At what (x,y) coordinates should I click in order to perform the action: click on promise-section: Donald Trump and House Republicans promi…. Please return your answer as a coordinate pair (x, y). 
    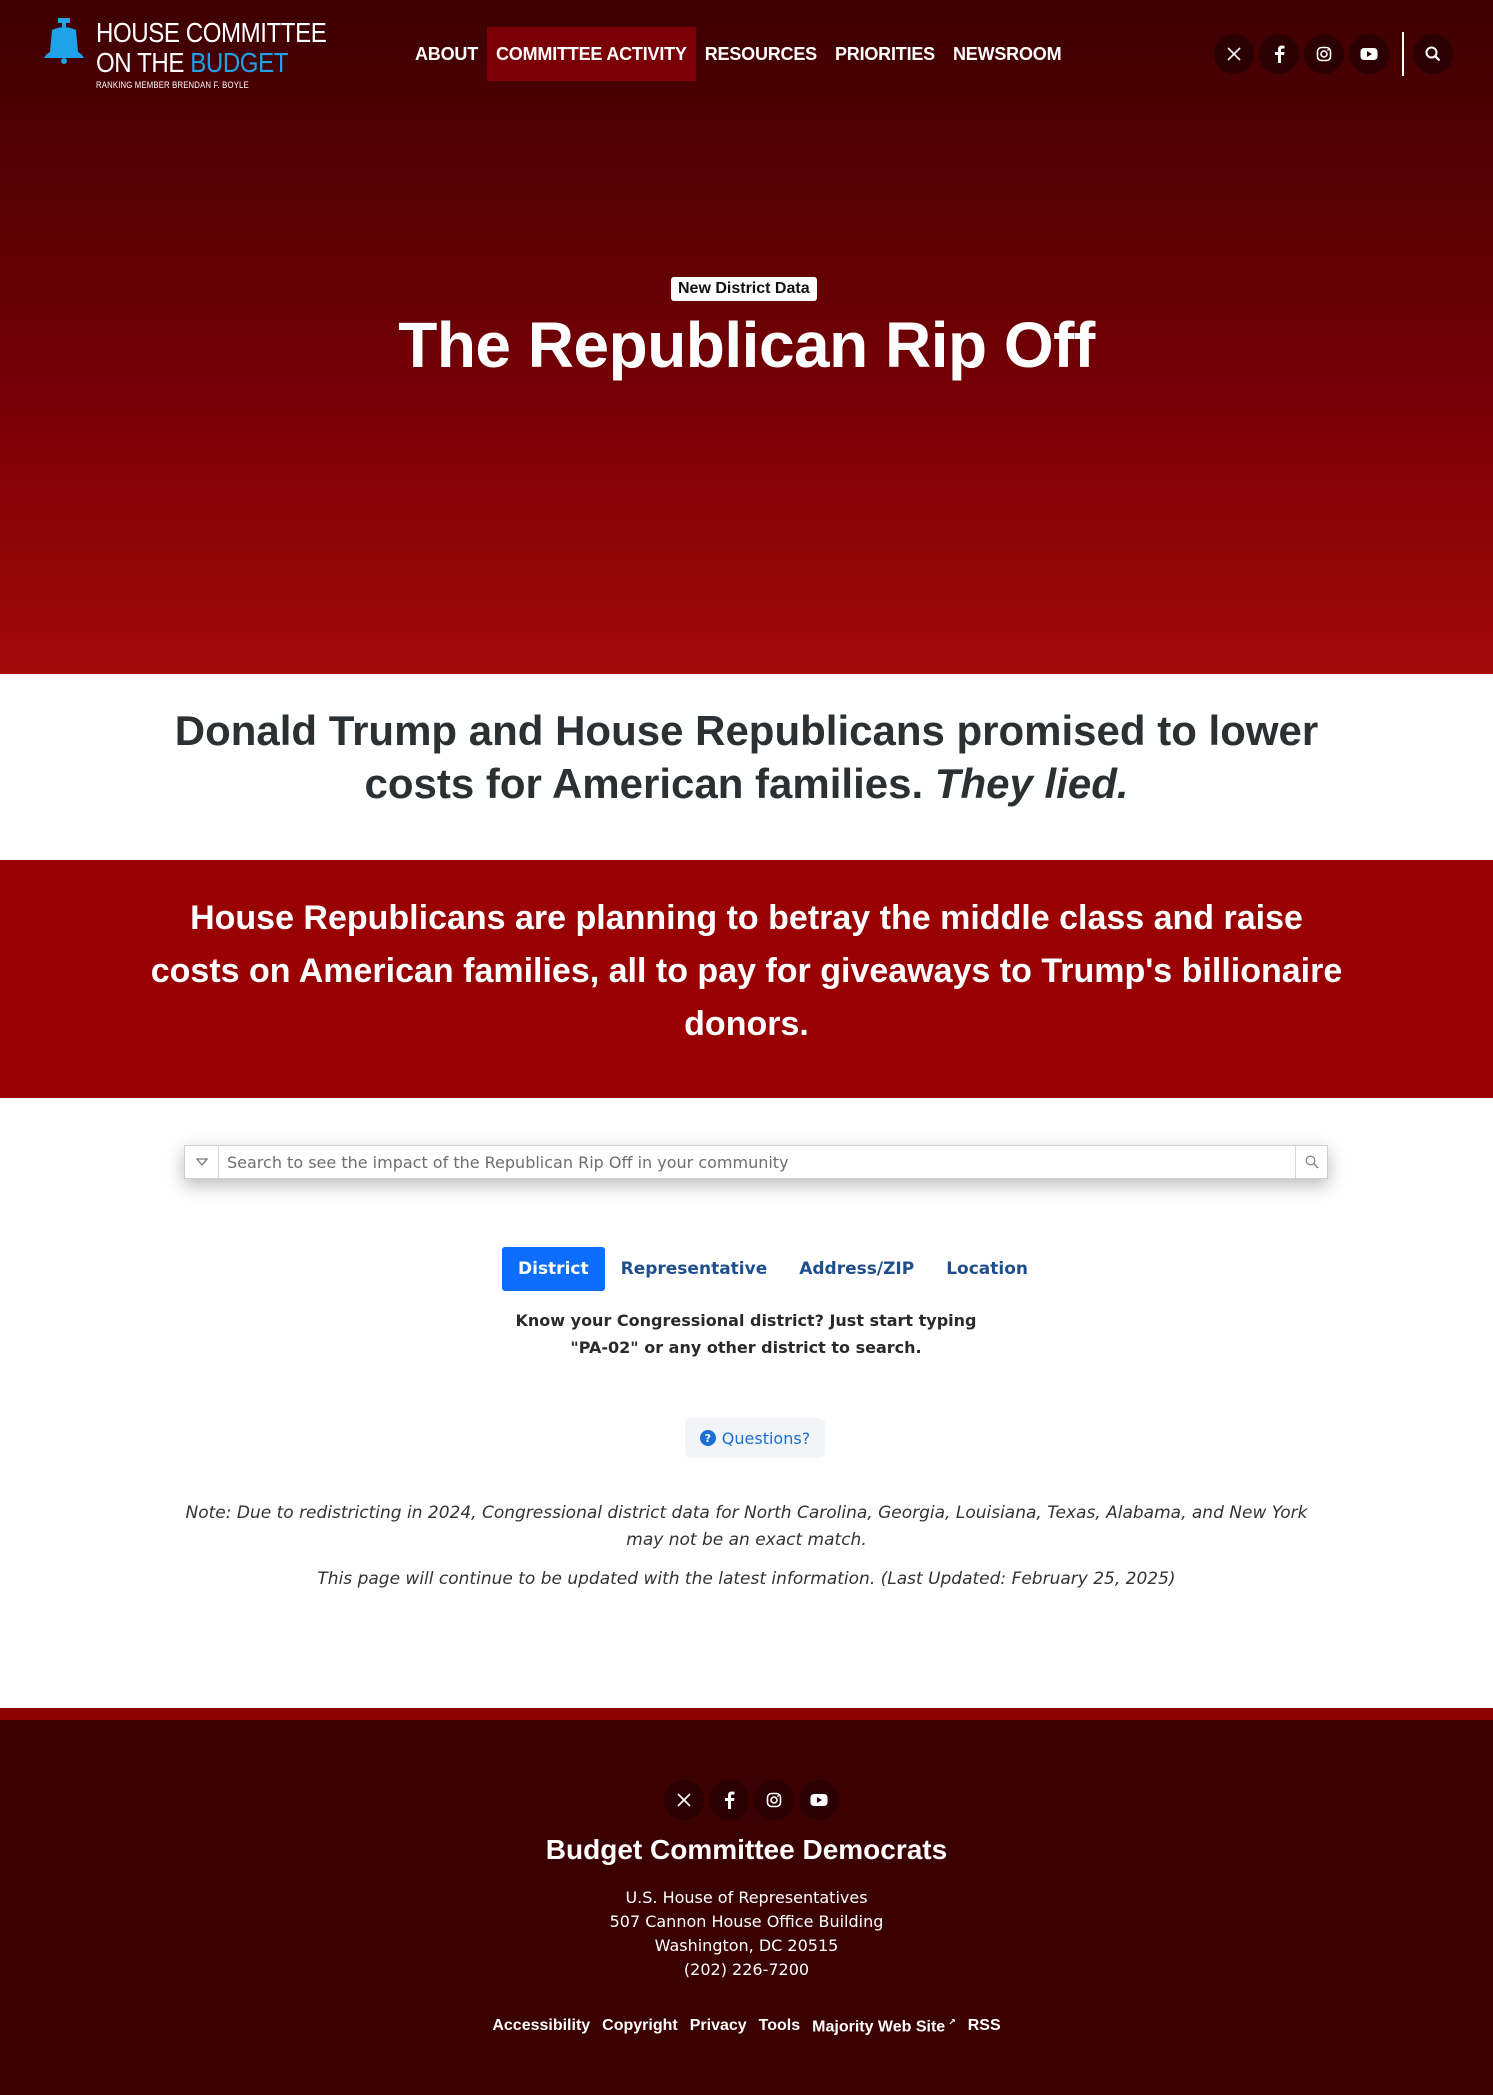
    Looking at the image, I should click on (746, 767).